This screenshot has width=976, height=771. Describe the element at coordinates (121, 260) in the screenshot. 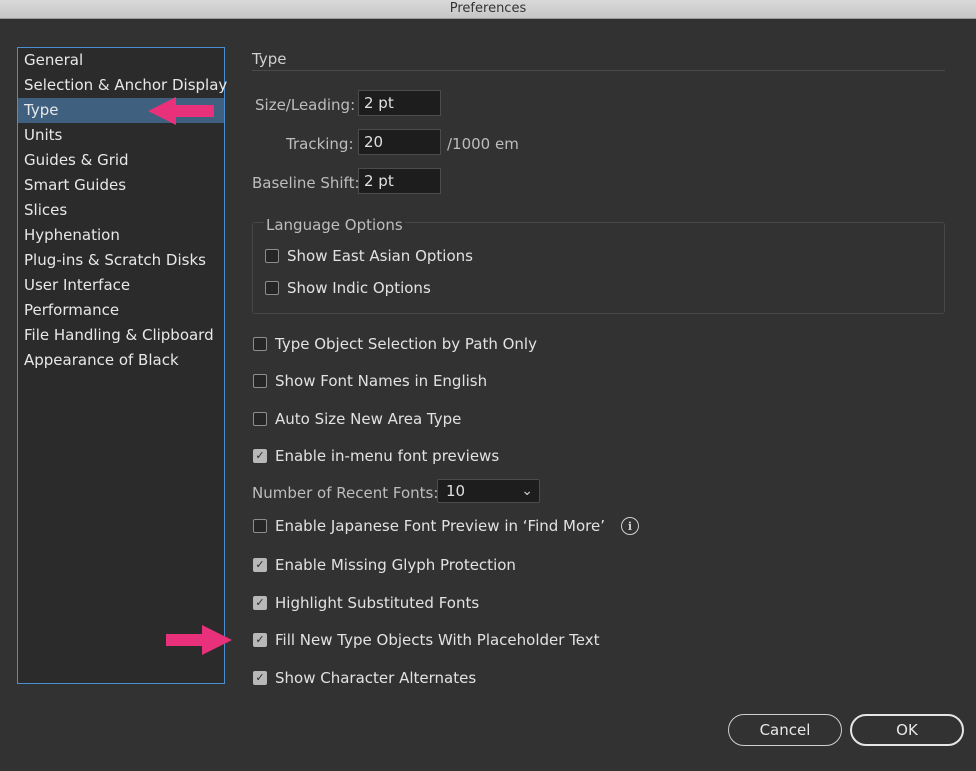

I see `sidebar-item-plugins-scratch-disks: Plug-ins & Scratch Disks` at that location.